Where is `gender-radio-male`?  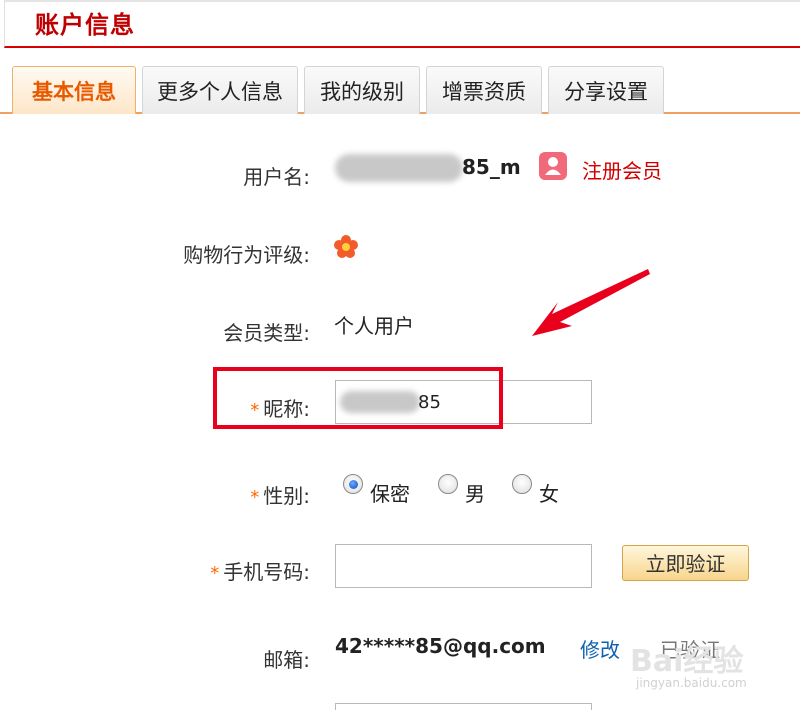
gender-radio-male is located at coordinates (448, 484).